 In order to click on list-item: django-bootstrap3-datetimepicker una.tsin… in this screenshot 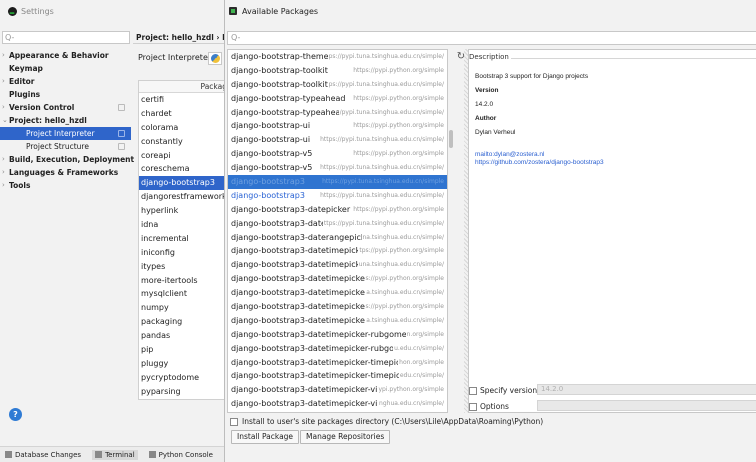, I will do `click(337, 265)`.